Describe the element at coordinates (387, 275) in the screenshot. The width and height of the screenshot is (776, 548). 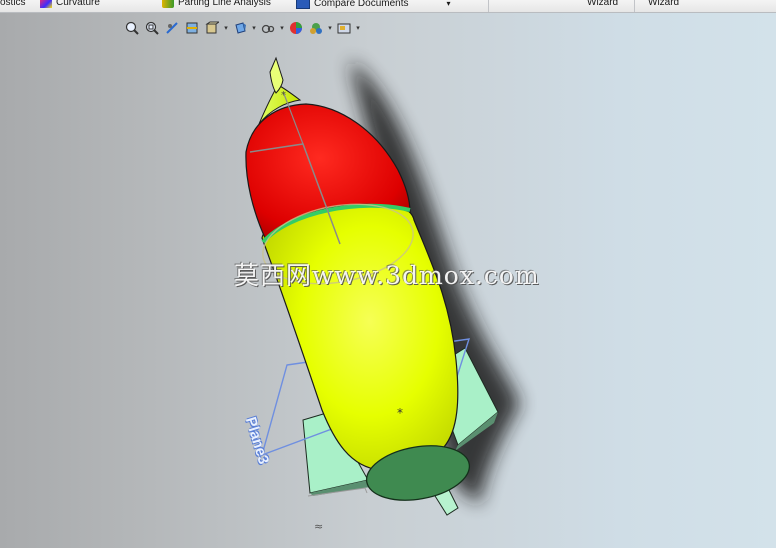
I see `watermark-text: 莫西网www.3dmox.com` at that location.